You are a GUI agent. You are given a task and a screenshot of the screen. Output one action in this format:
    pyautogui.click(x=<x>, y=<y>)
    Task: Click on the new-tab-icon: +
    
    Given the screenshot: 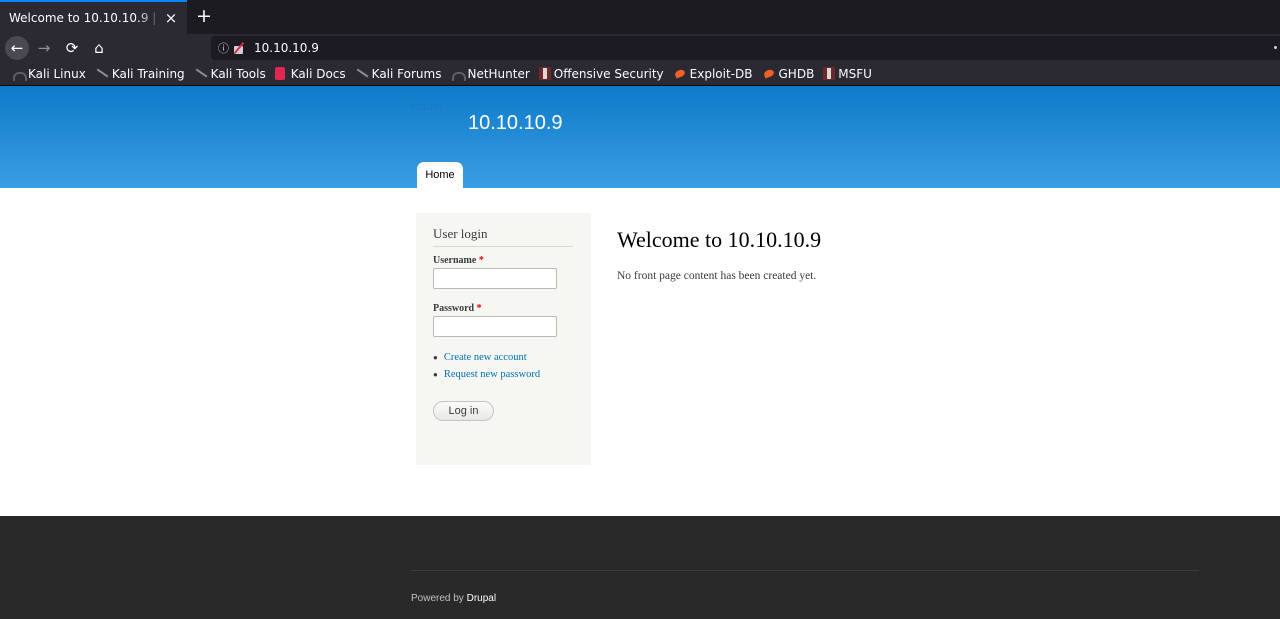 What is the action you would take?
    pyautogui.click(x=204, y=16)
    